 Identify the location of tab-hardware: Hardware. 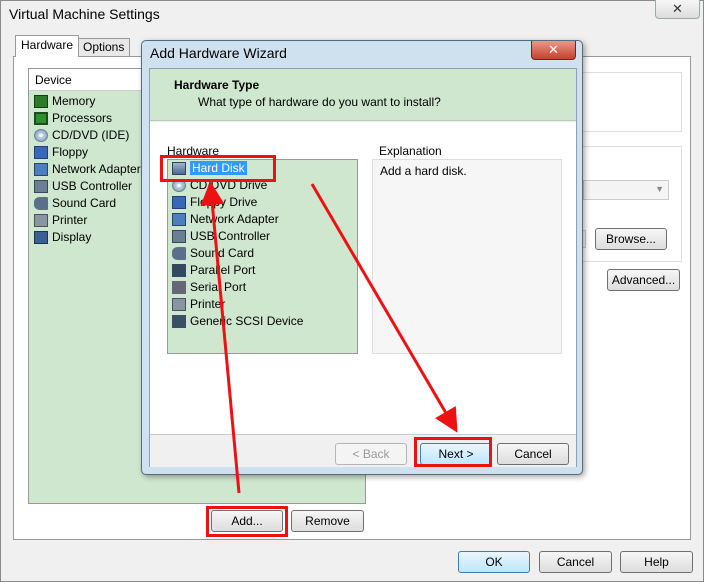
(47, 46).